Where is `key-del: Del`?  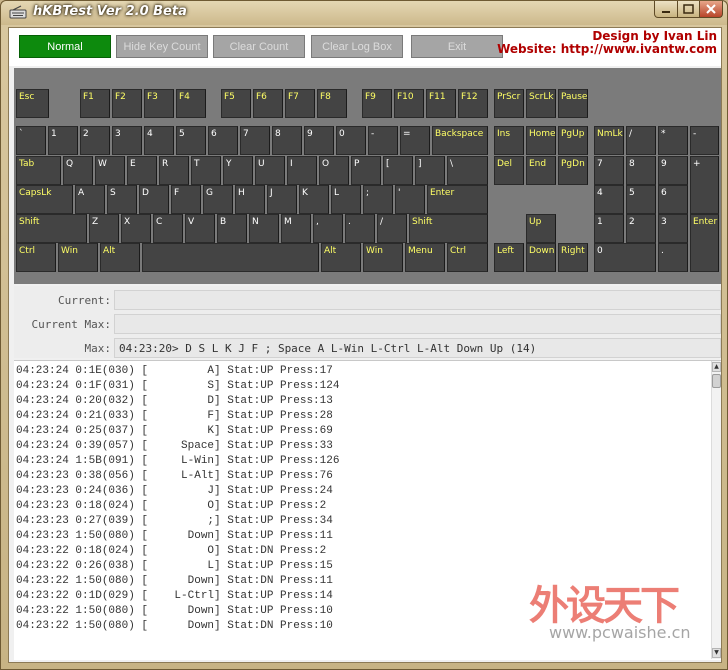
key-del: Del is located at coordinates (509, 170).